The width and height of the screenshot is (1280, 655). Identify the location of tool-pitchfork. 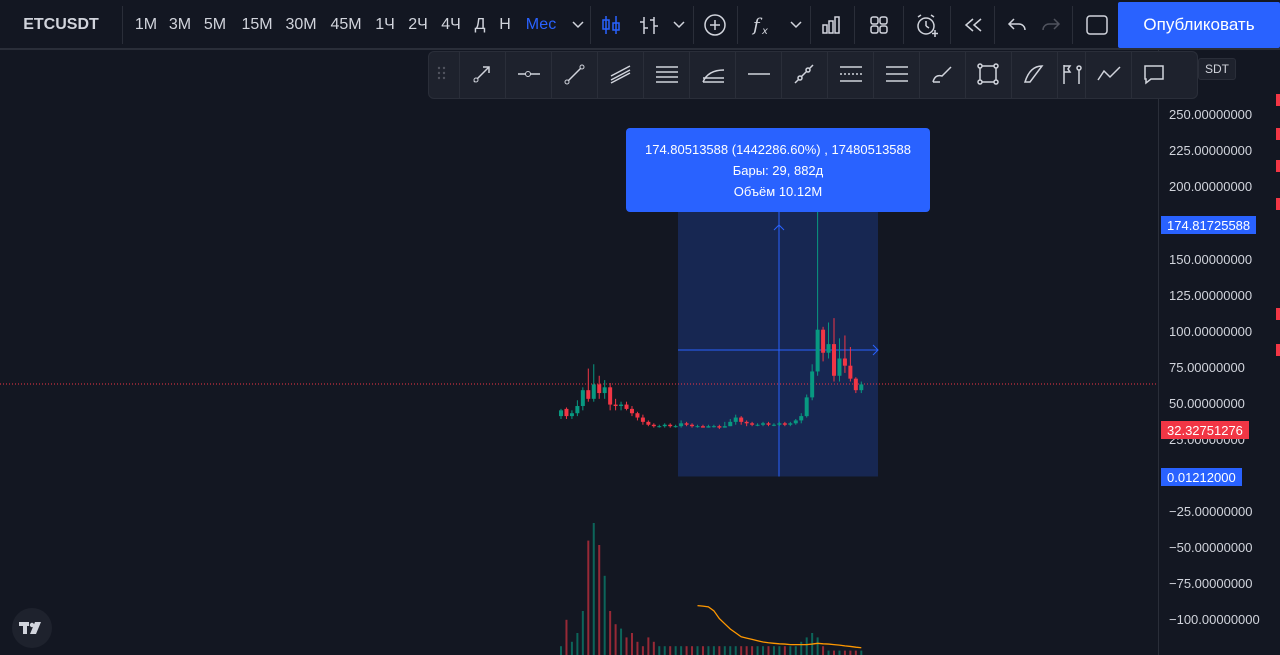
(666, 75).